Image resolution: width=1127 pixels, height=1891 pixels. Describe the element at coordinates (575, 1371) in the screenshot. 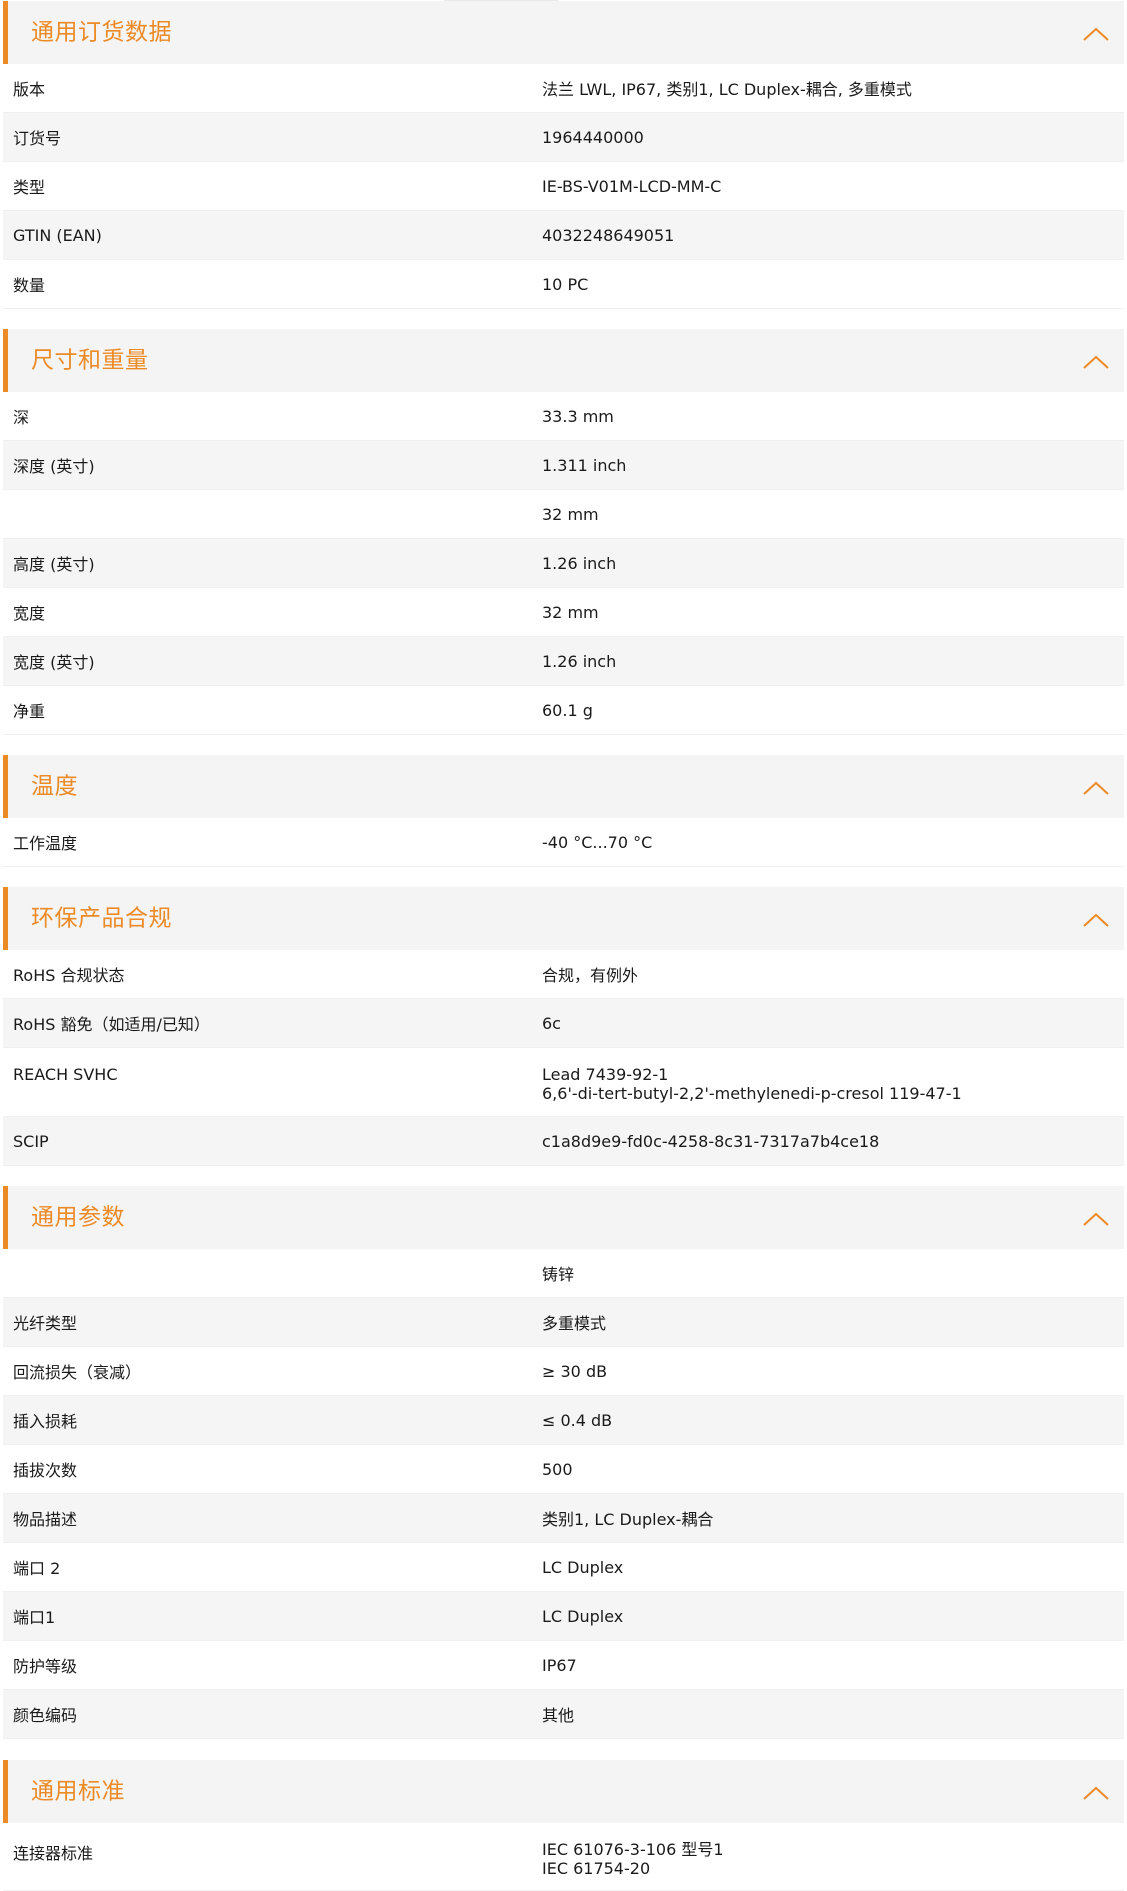

I see `spec-value-line: ≥ 30 dB` at that location.